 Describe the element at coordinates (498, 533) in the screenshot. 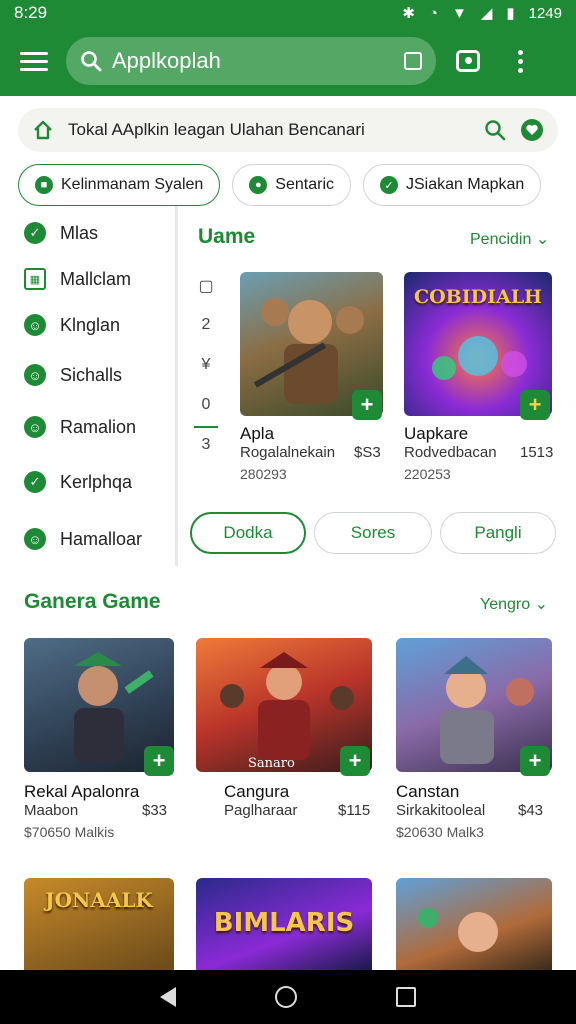

I see `pill-2: Pangli` at that location.